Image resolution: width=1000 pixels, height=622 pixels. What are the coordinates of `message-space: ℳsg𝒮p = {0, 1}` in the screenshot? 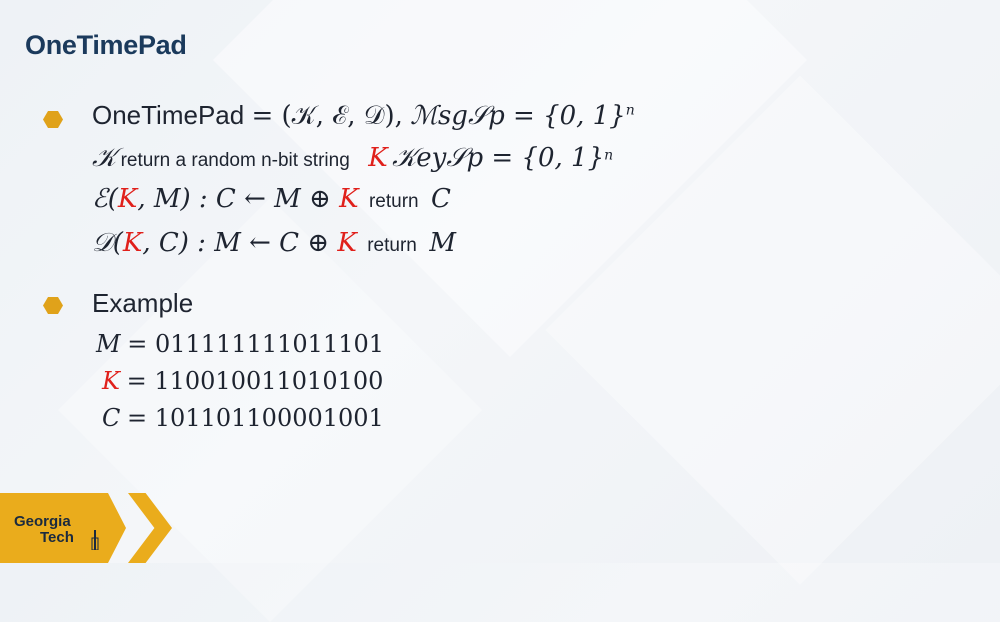 It's located at (518, 116).